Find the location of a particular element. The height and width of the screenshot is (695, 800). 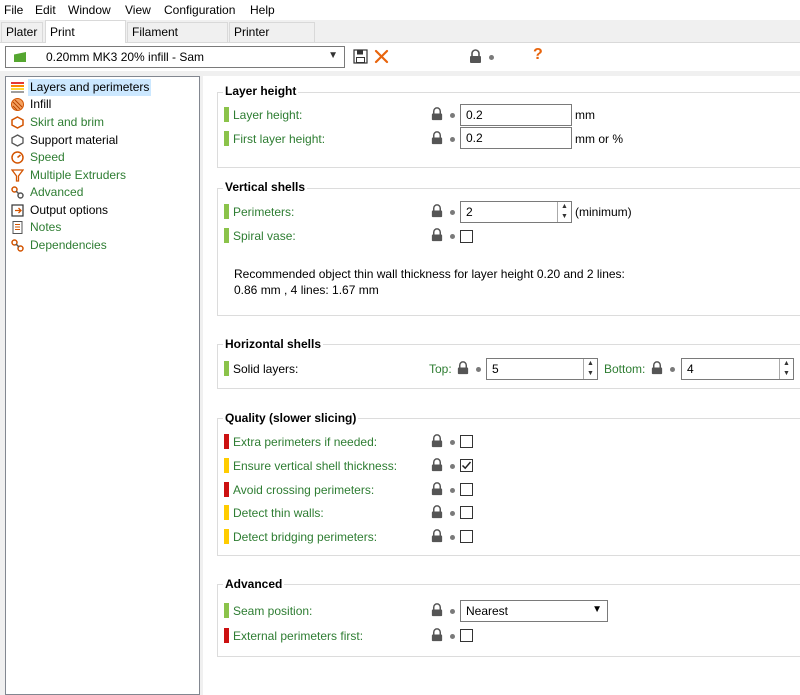

unit-label: mm is located at coordinates (585, 115).